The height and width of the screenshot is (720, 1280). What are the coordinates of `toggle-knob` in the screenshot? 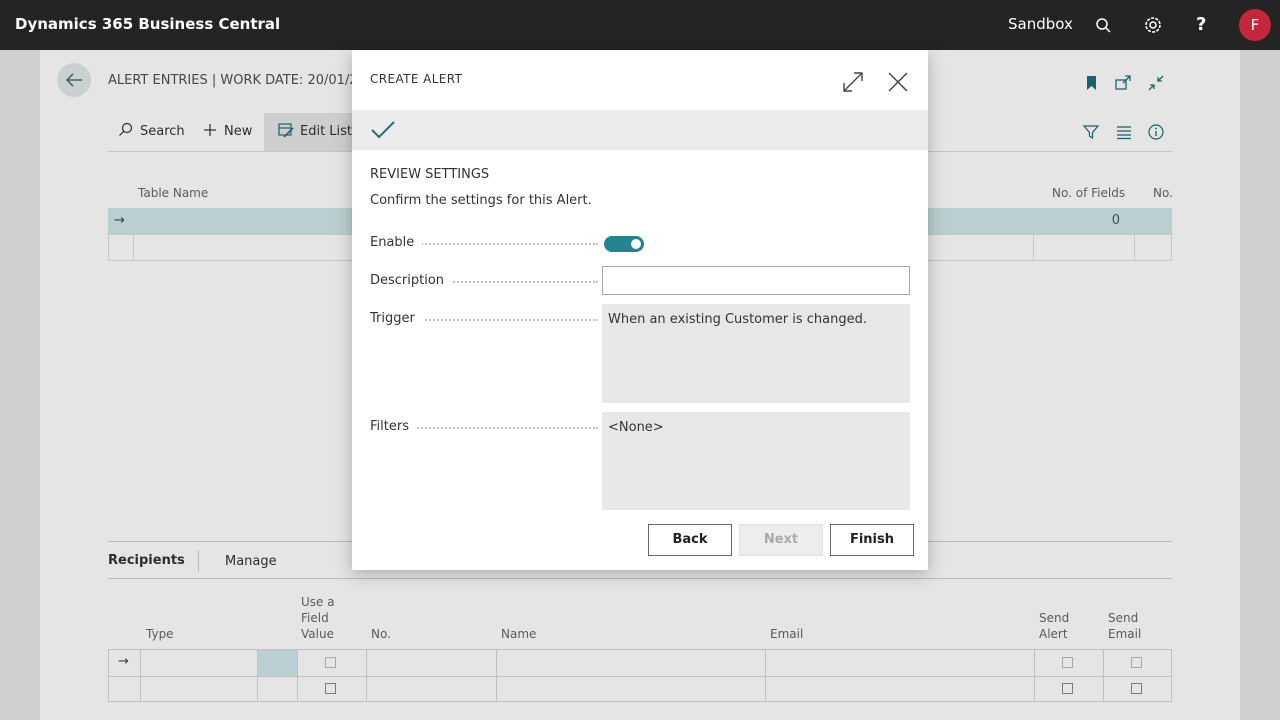 It's located at (636, 244).